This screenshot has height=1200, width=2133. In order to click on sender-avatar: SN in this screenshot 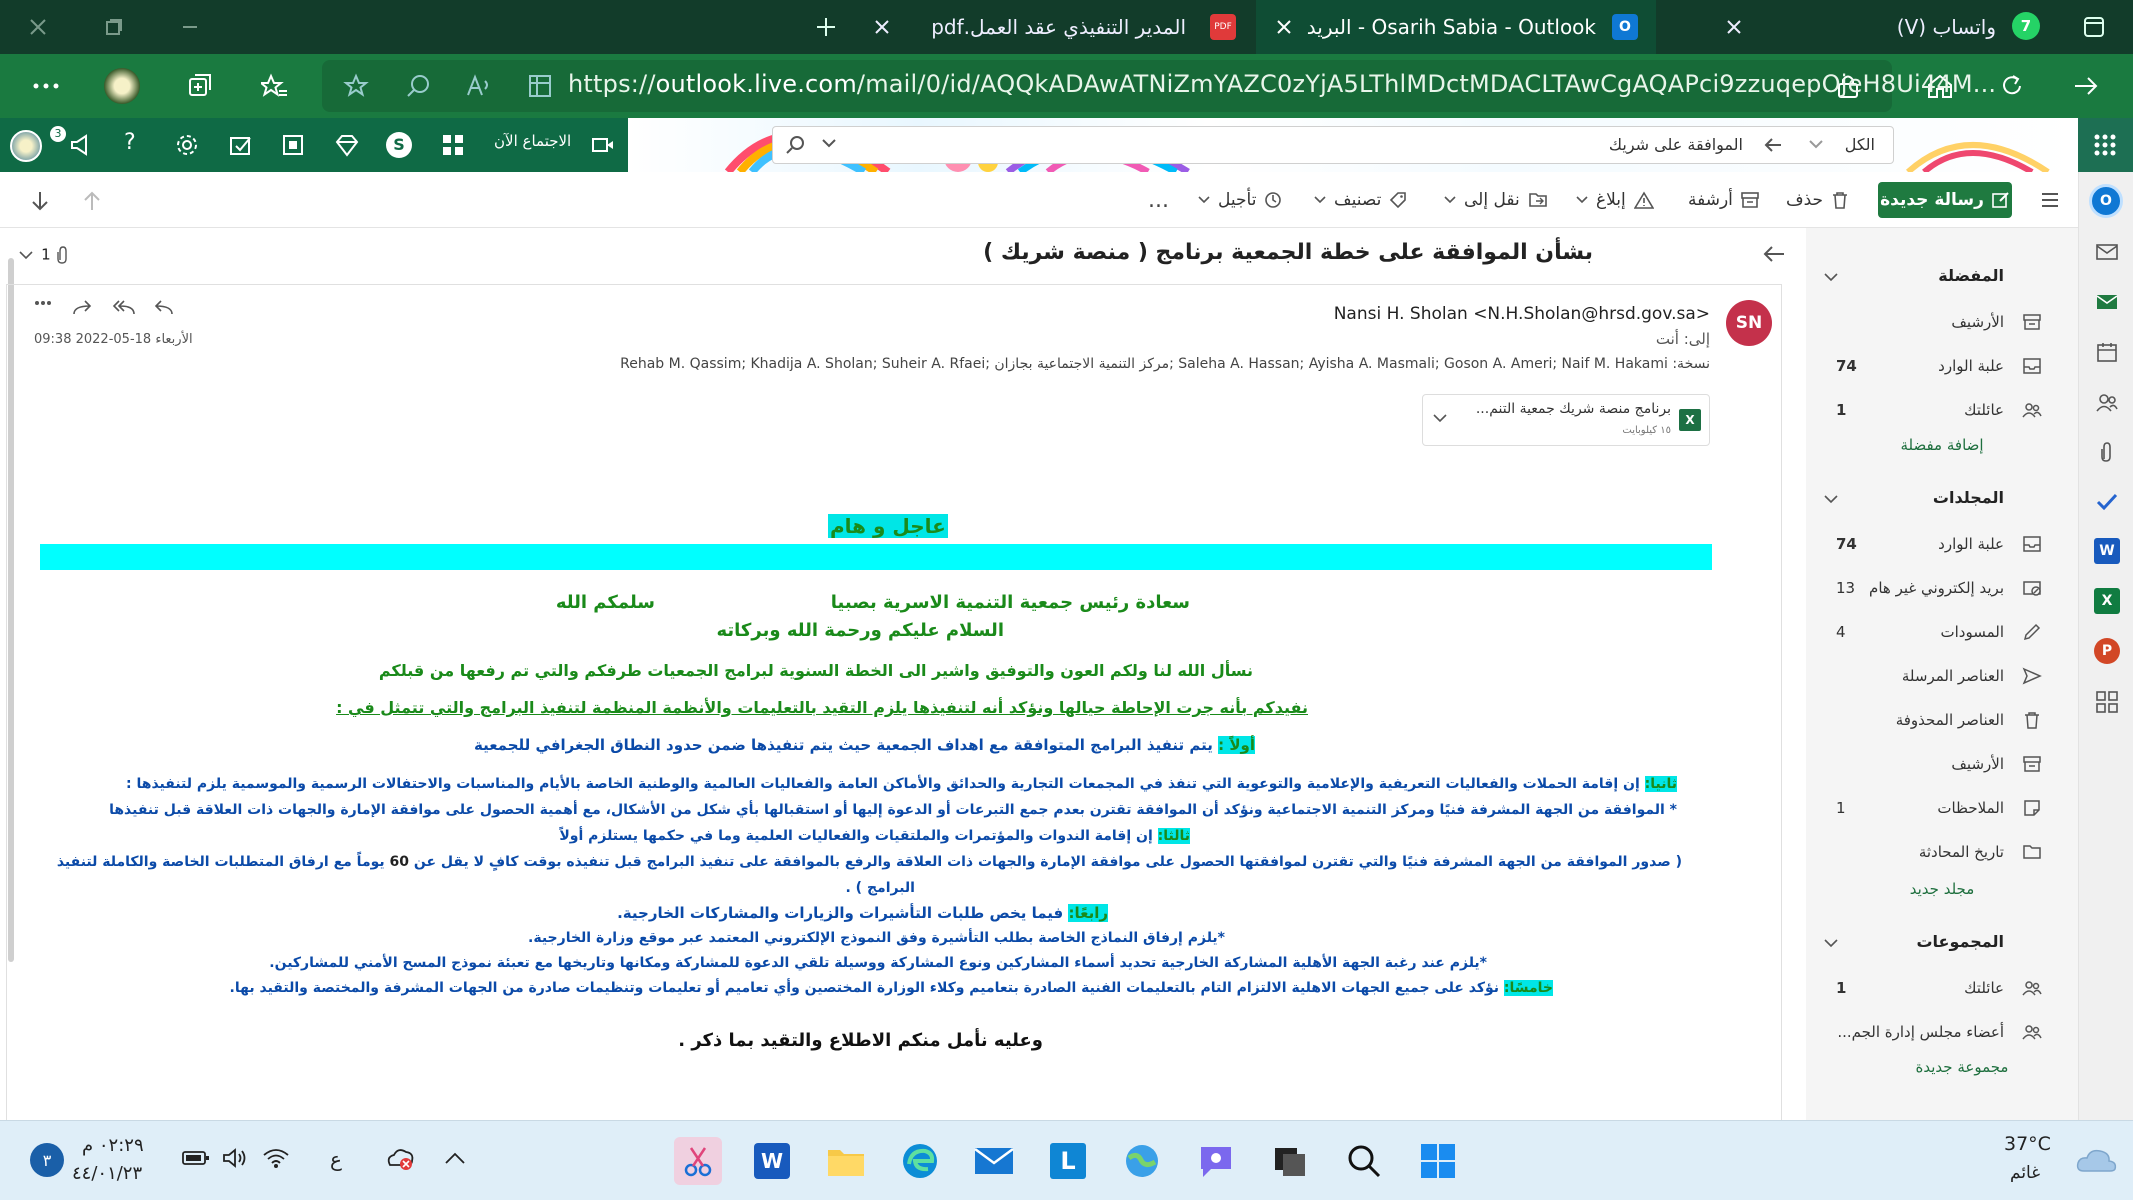, I will do `click(1749, 323)`.